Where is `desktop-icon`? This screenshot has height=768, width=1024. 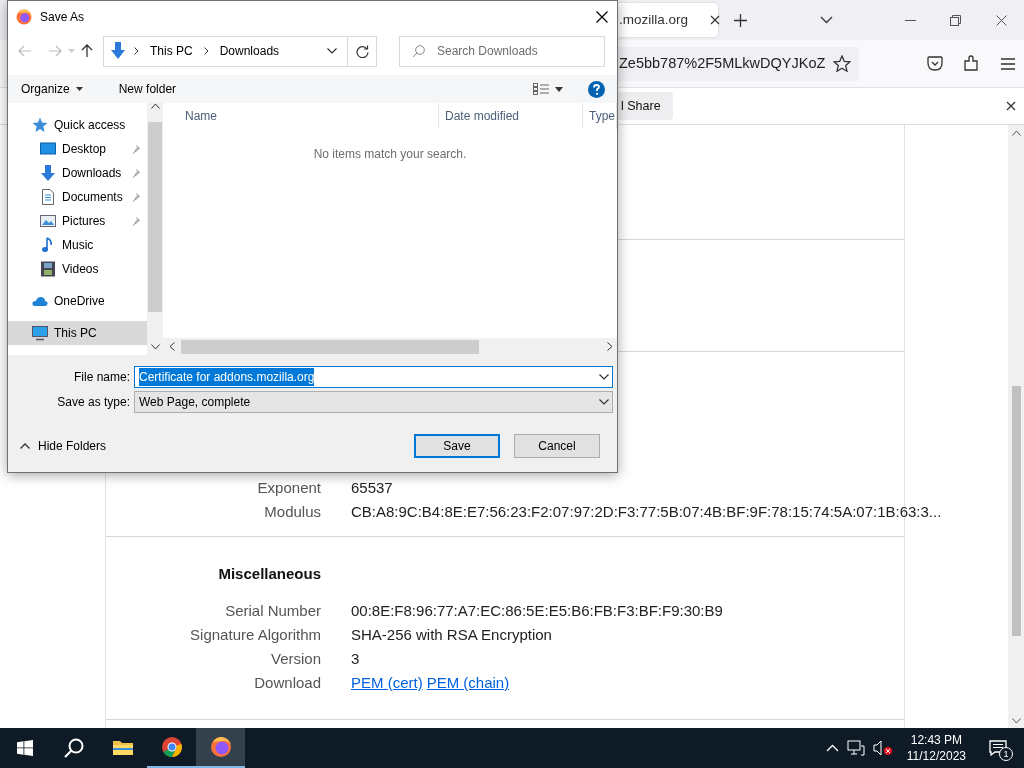
desktop-icon is located at coordinates (48, 149).